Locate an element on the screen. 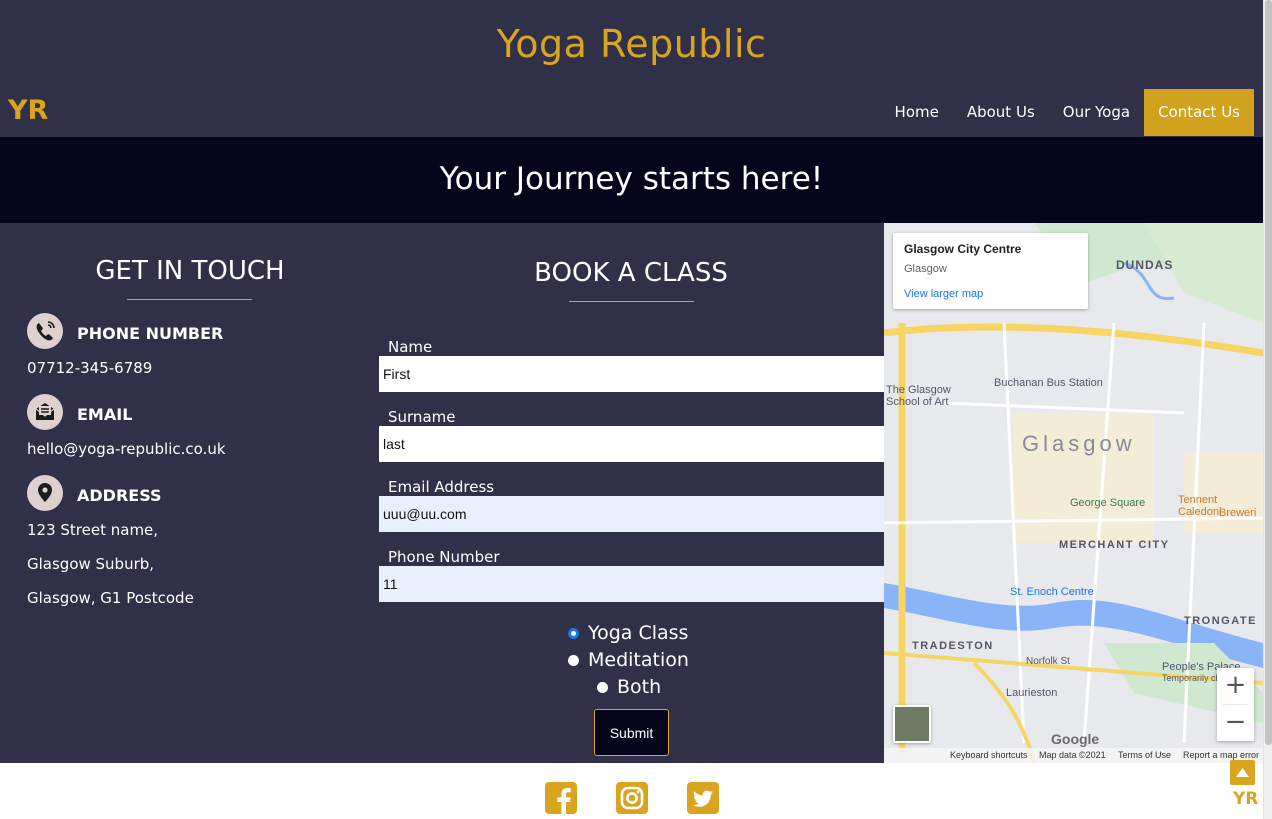 This screenshot has width=1272, height=819. envelope-icon is located at coordinates (45, 412).